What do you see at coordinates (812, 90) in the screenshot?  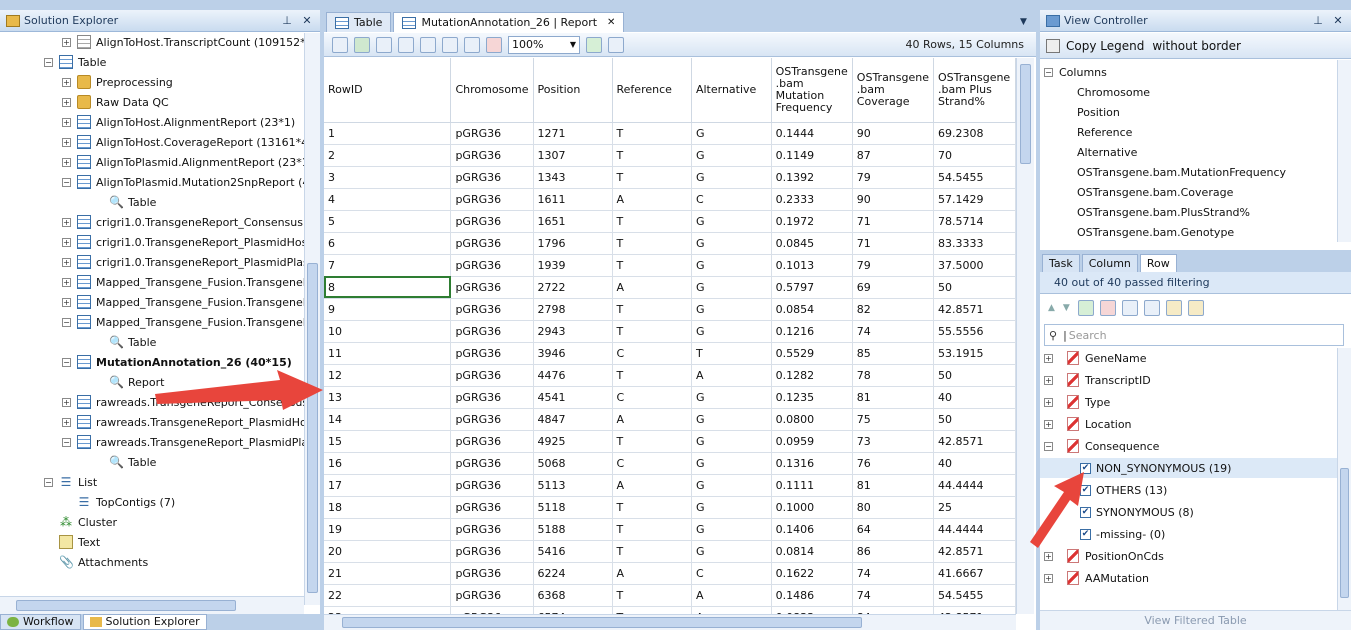 I see `column-header: OSTransgene .bam Mutation Frequency` at bounding box center [812, 90].